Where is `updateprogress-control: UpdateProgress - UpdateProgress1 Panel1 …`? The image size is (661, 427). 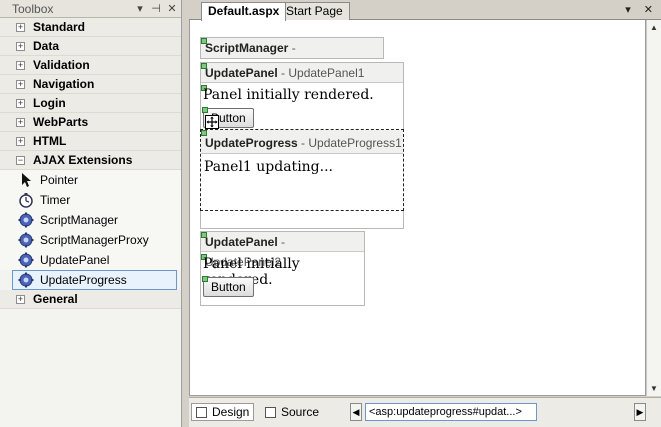
updateprogress-control: UpdateProgress - UpdateProgress1 Panel1 … is located at coordinates (302, 170).